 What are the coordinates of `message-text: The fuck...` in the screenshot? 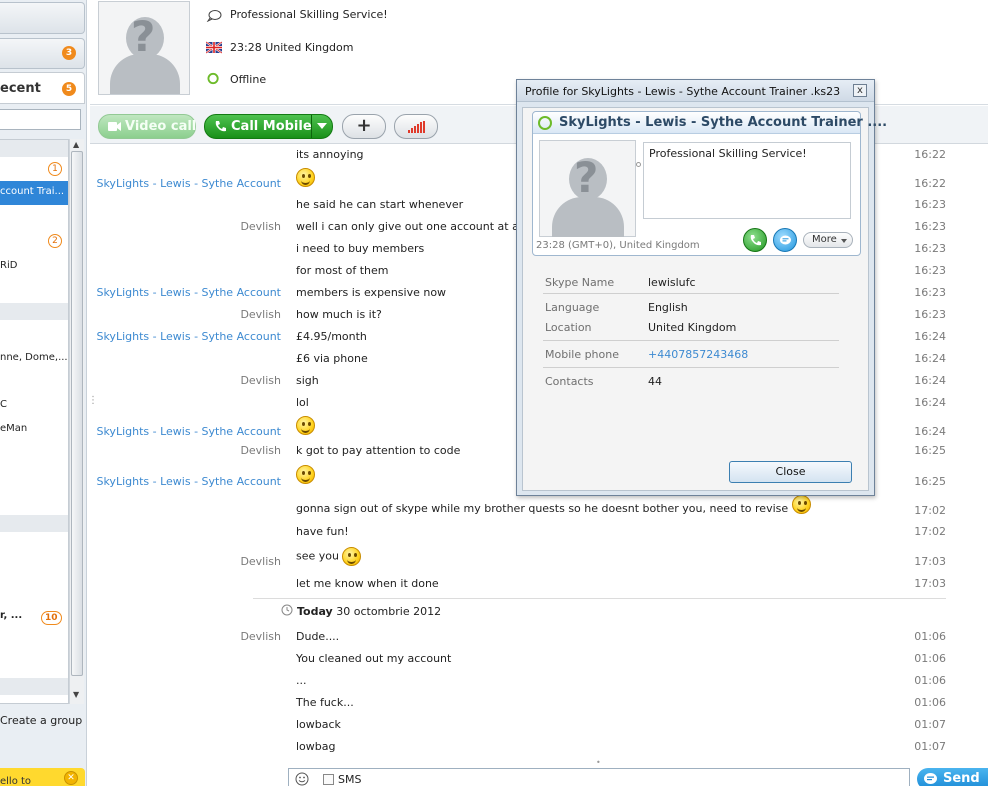 It's located at (325, 702).